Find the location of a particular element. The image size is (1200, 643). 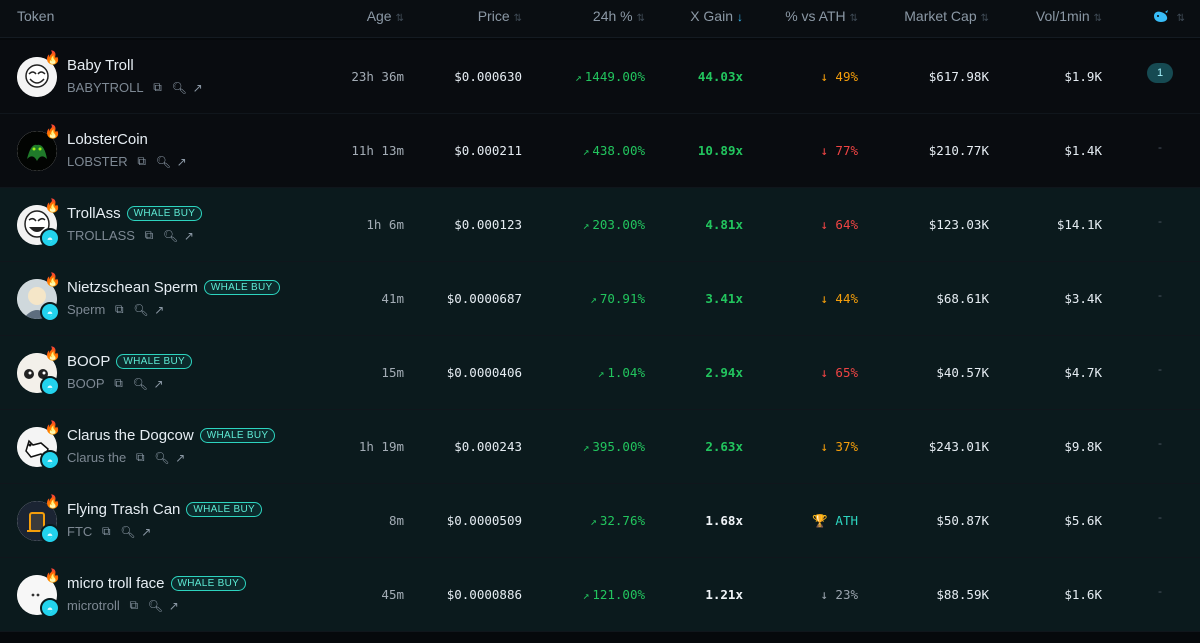

age-value: 1h 6m is located at coordinates (385, 224).